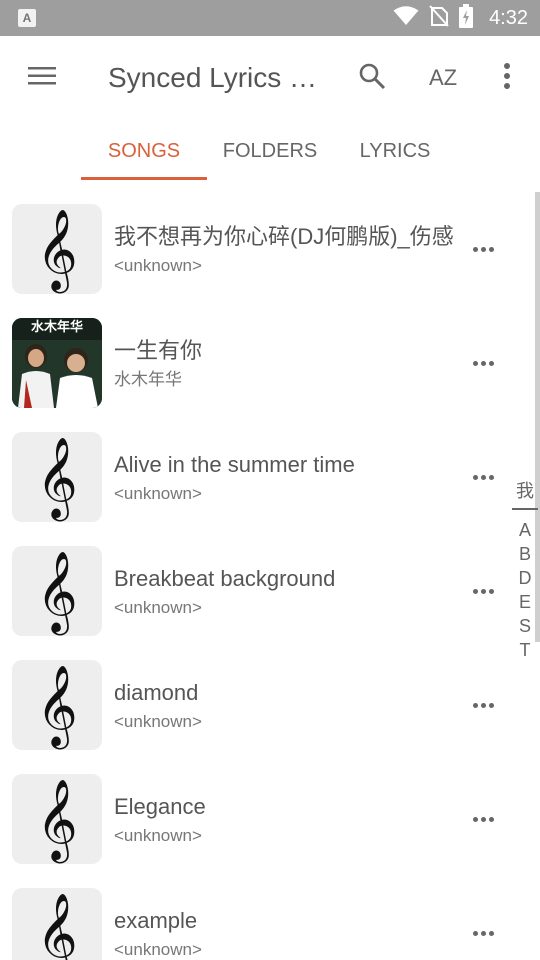 Image resolution: width=540 pixels, height=960 pixels. I want to click on song-row: 𝄞 我不想再为你心碎(DJ何鹏版)_伤感 <unknown>, so click(256, 249).